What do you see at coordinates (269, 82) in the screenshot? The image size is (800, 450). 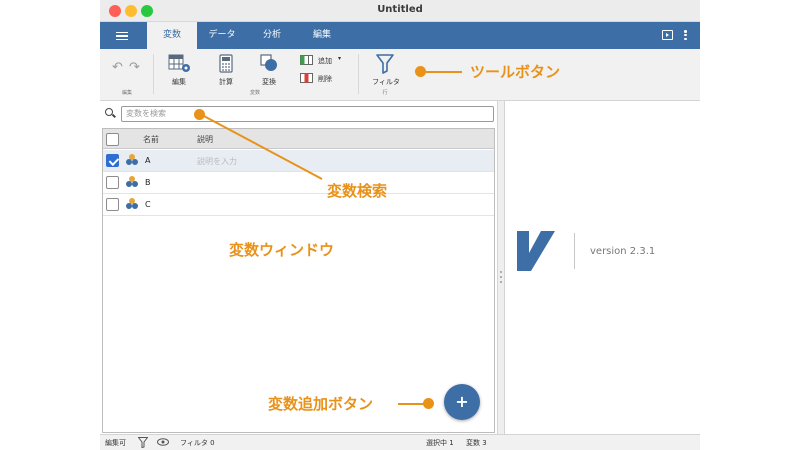 I see `transform-button-label: 変換` at bounding box center [269, 82].